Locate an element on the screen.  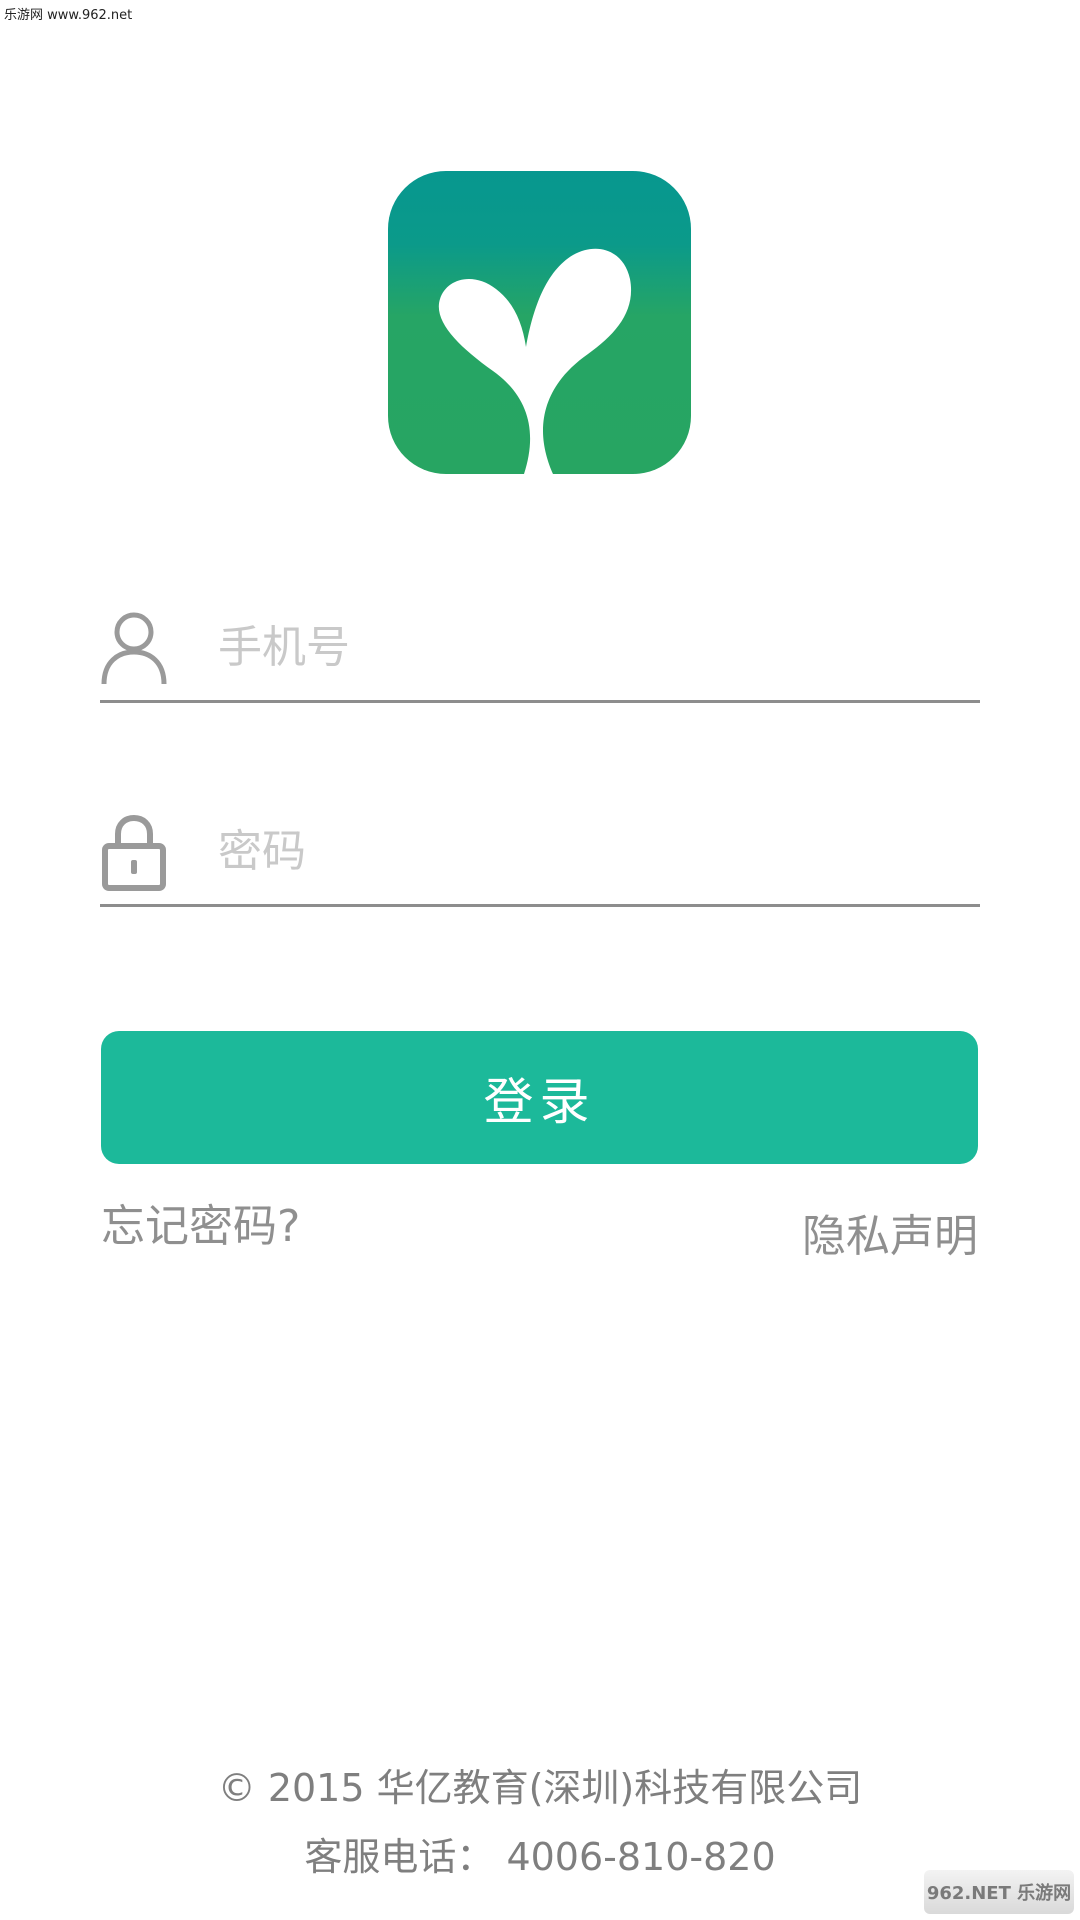
watermark-top: 乐游网 www.962.net is located at coordinates (68, 15).